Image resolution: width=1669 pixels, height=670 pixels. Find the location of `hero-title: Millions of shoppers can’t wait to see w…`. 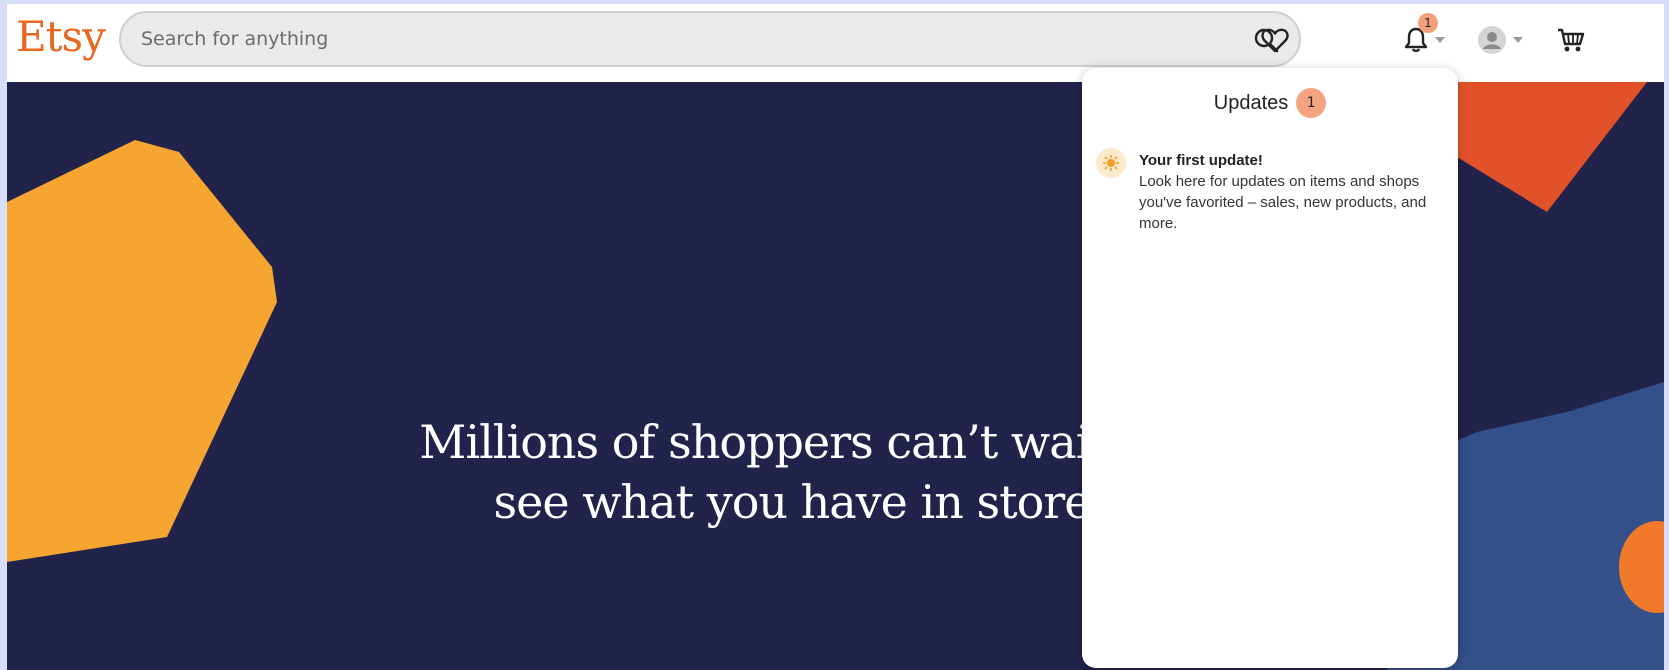

hero-title: Millions of shoppers can’t wait to see w… is located at coordinates (792, 472).